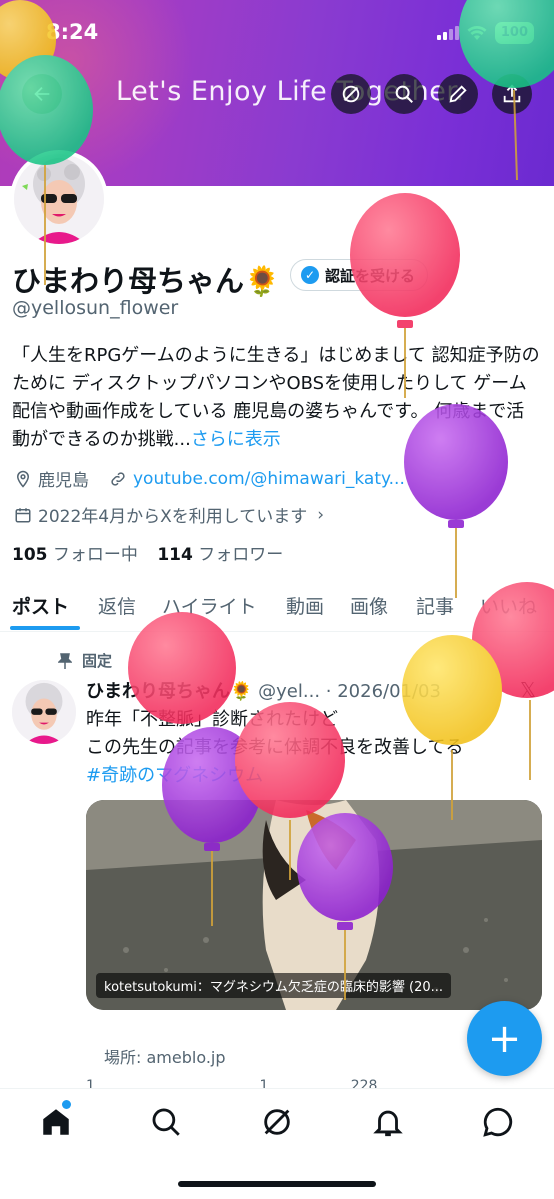  Describe the element at coordinates (310, 275) in the screenshot. I see `verified-check-icon: ✓` at that location.